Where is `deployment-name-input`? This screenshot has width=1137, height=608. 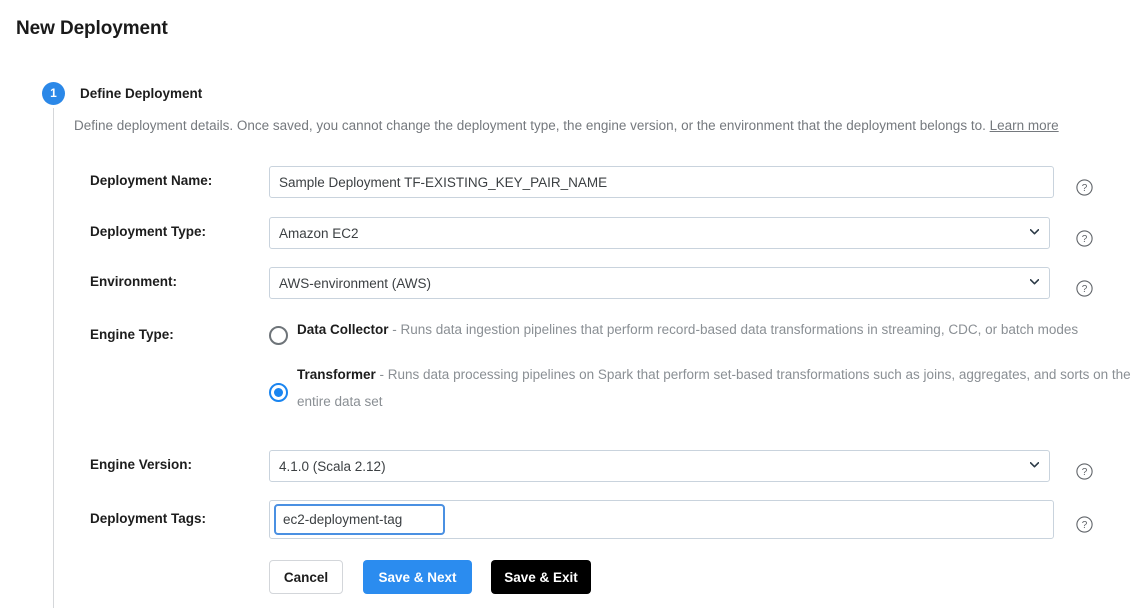 deployment-name-input is located at coordinates (661, 182).